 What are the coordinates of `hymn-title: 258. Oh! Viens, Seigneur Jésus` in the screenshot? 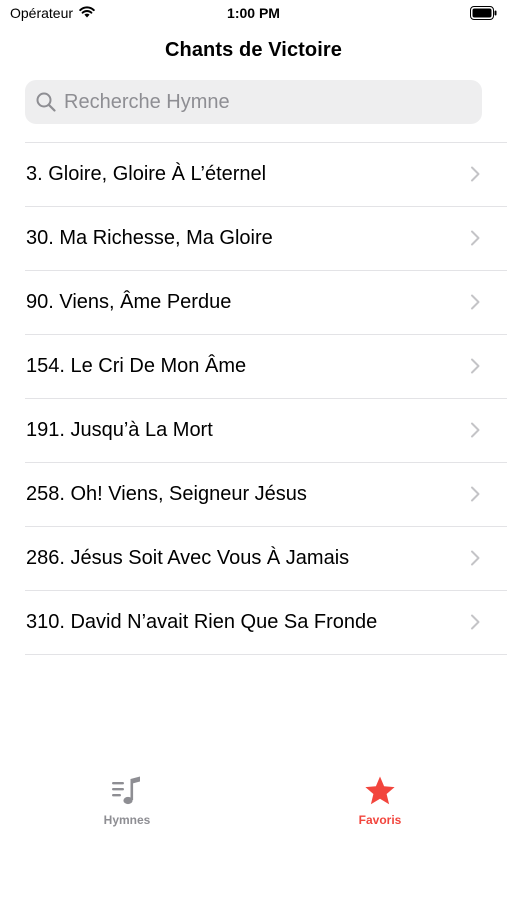 It's located at (166, 494).